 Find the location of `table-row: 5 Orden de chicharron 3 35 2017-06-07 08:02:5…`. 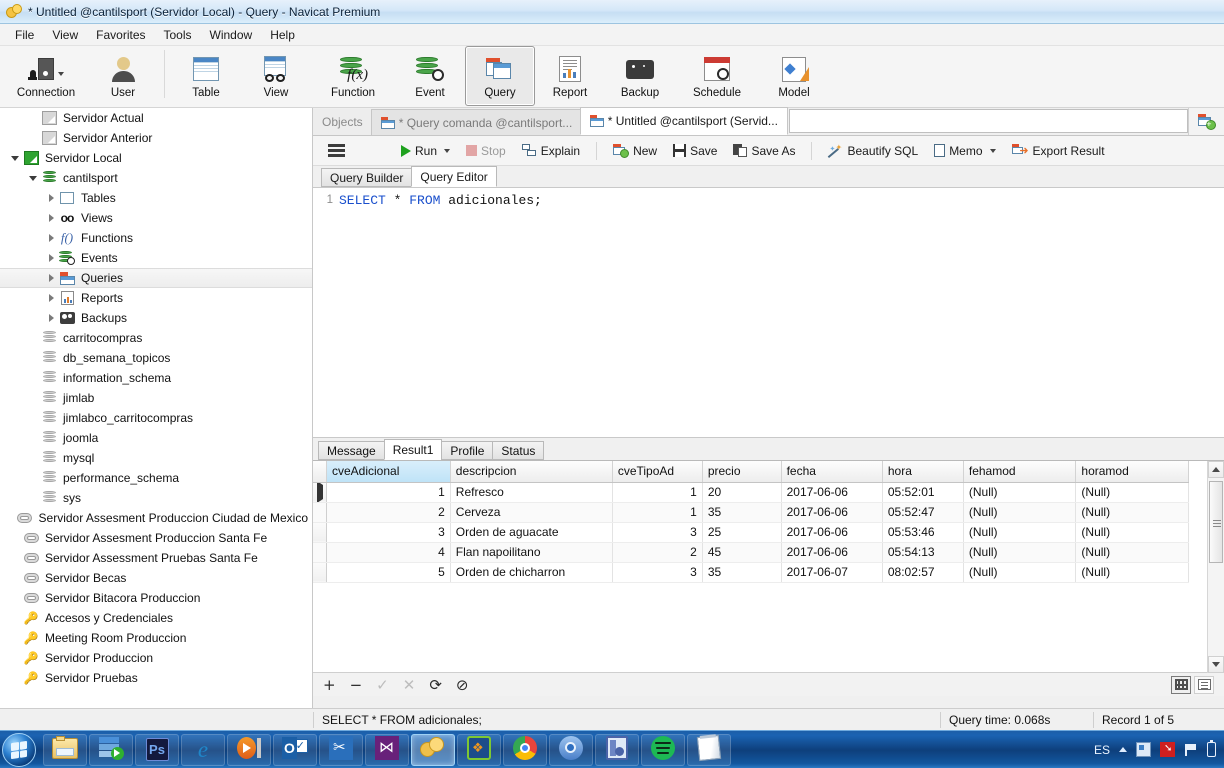

table-row: 5 Orden de chicharron 3 35 2017-06-07 08:02:5… is located at coordinates (751, 572).